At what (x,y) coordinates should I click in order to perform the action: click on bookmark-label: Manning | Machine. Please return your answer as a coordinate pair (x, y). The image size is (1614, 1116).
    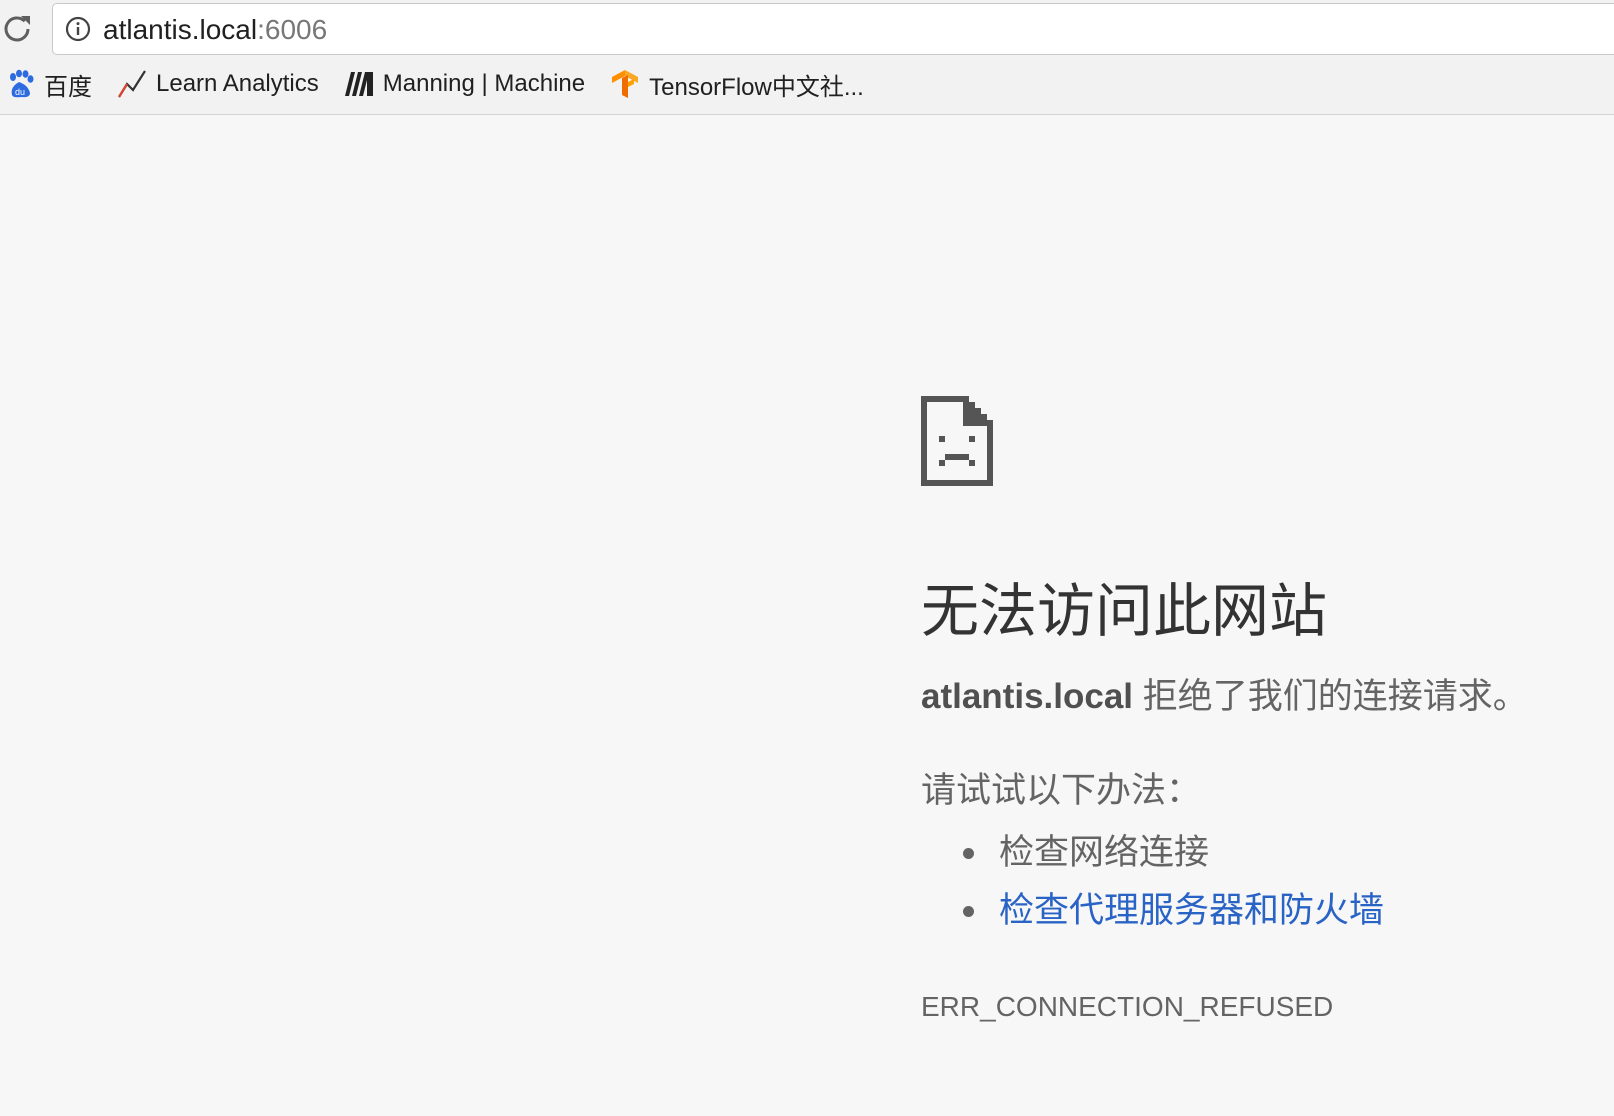
    Looking at the image, I should click on (484, 83).